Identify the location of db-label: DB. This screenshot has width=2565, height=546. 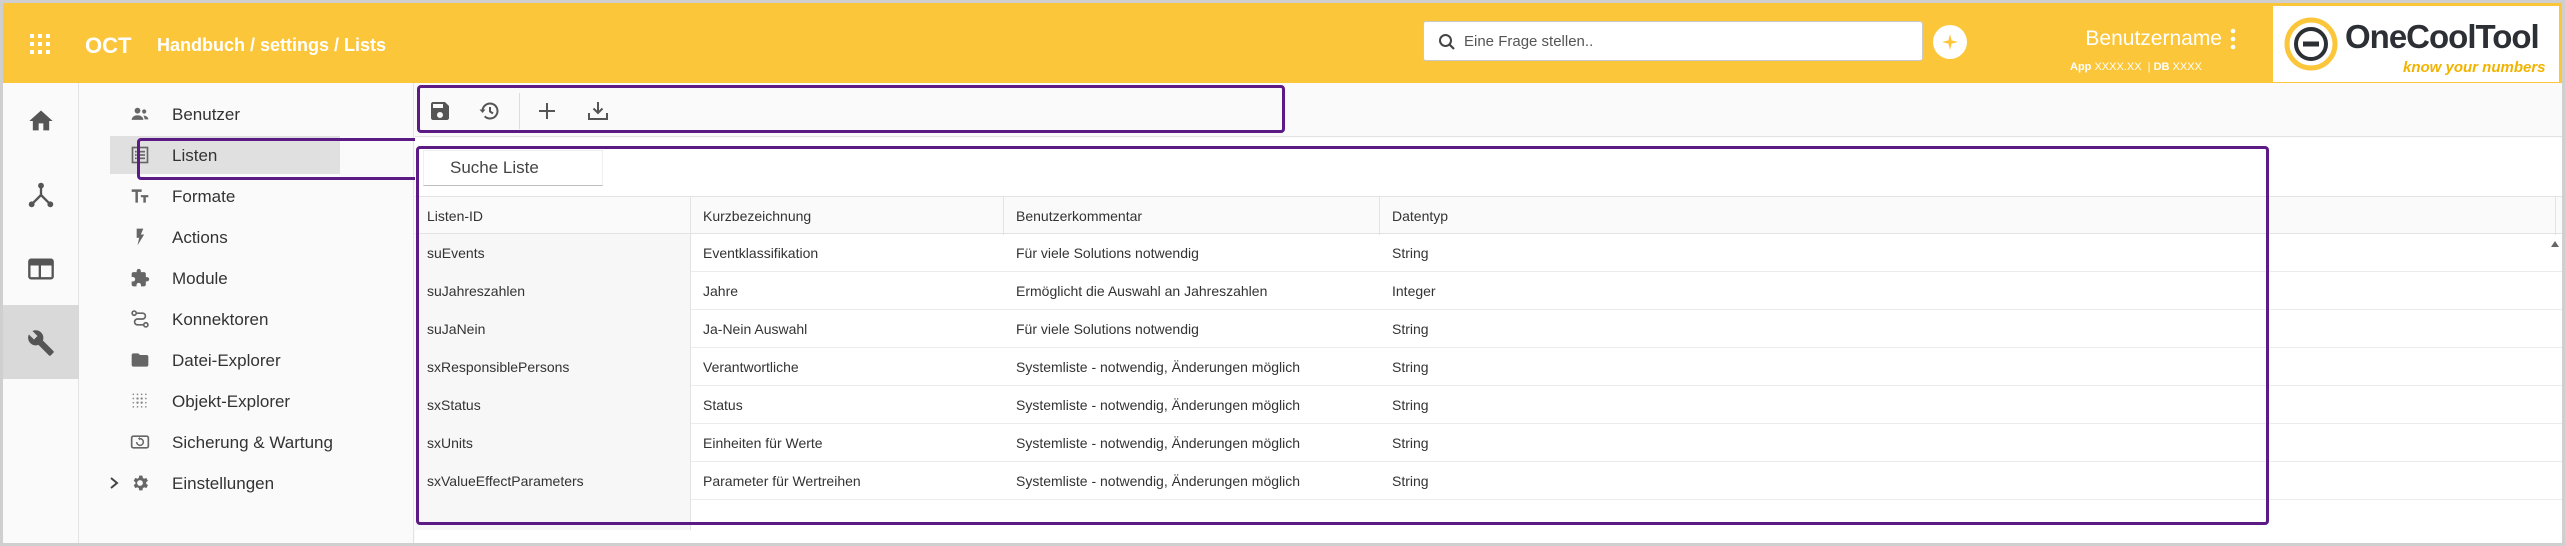
(2161, 67).